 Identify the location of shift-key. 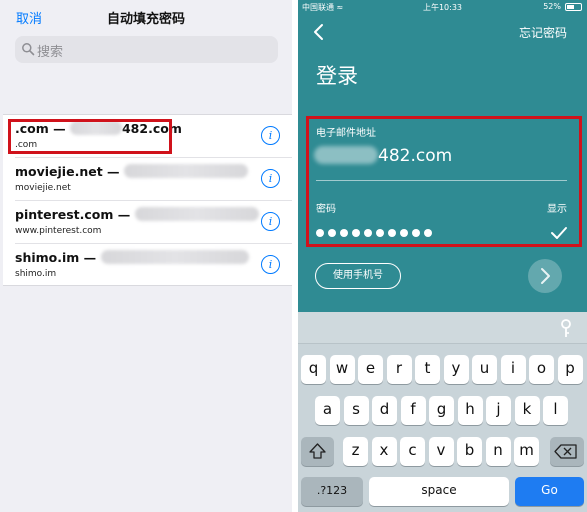
(317, 451).